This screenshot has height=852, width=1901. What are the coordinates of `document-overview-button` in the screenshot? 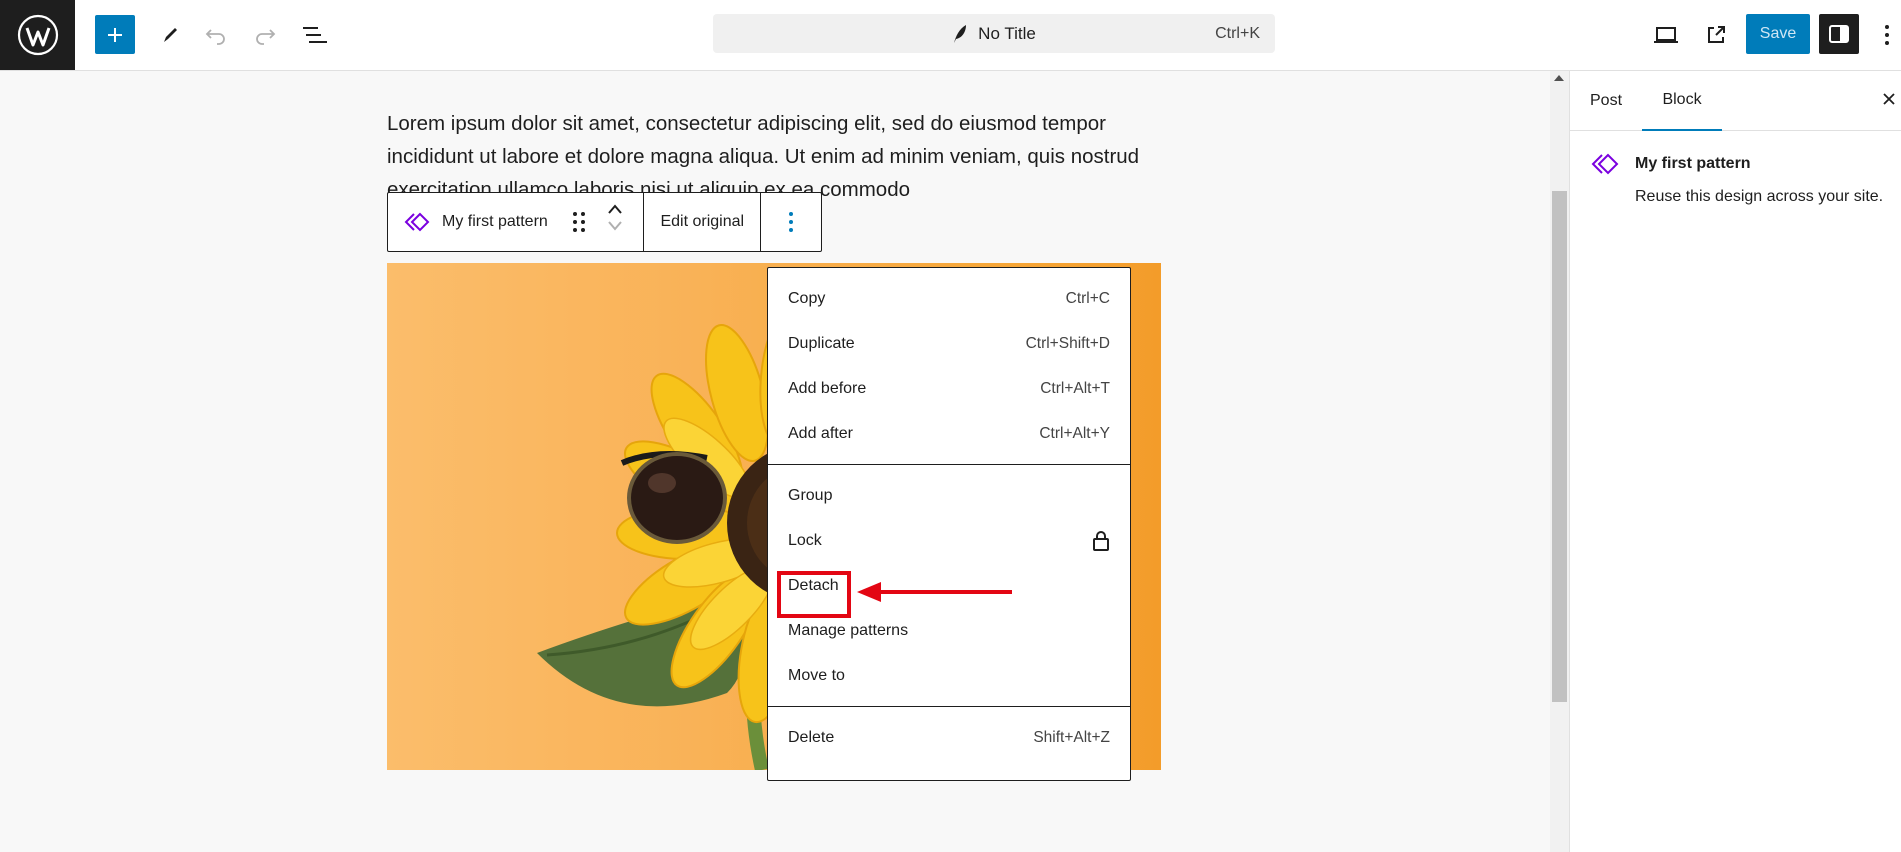 It's located at (315, 35).